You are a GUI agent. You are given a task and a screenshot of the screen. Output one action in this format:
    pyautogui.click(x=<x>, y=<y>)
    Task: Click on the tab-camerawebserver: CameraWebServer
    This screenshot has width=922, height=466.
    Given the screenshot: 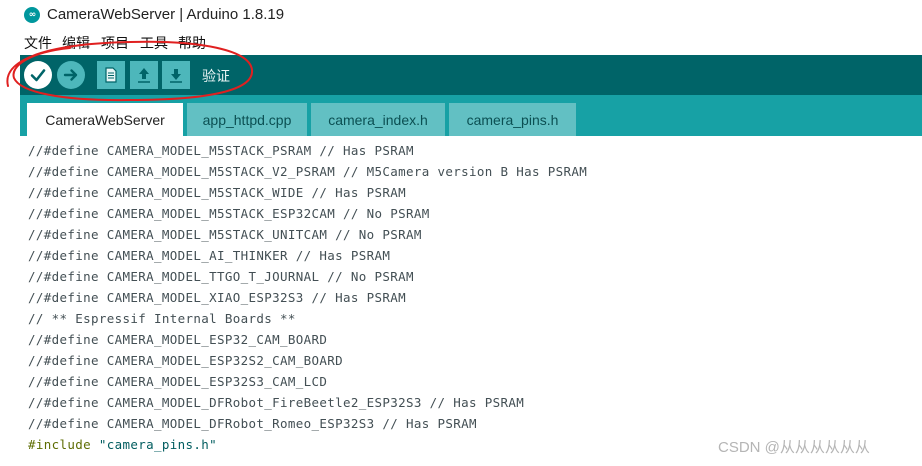 What is the action you would take?
    pyautogui.click(x=105, y=119)
    